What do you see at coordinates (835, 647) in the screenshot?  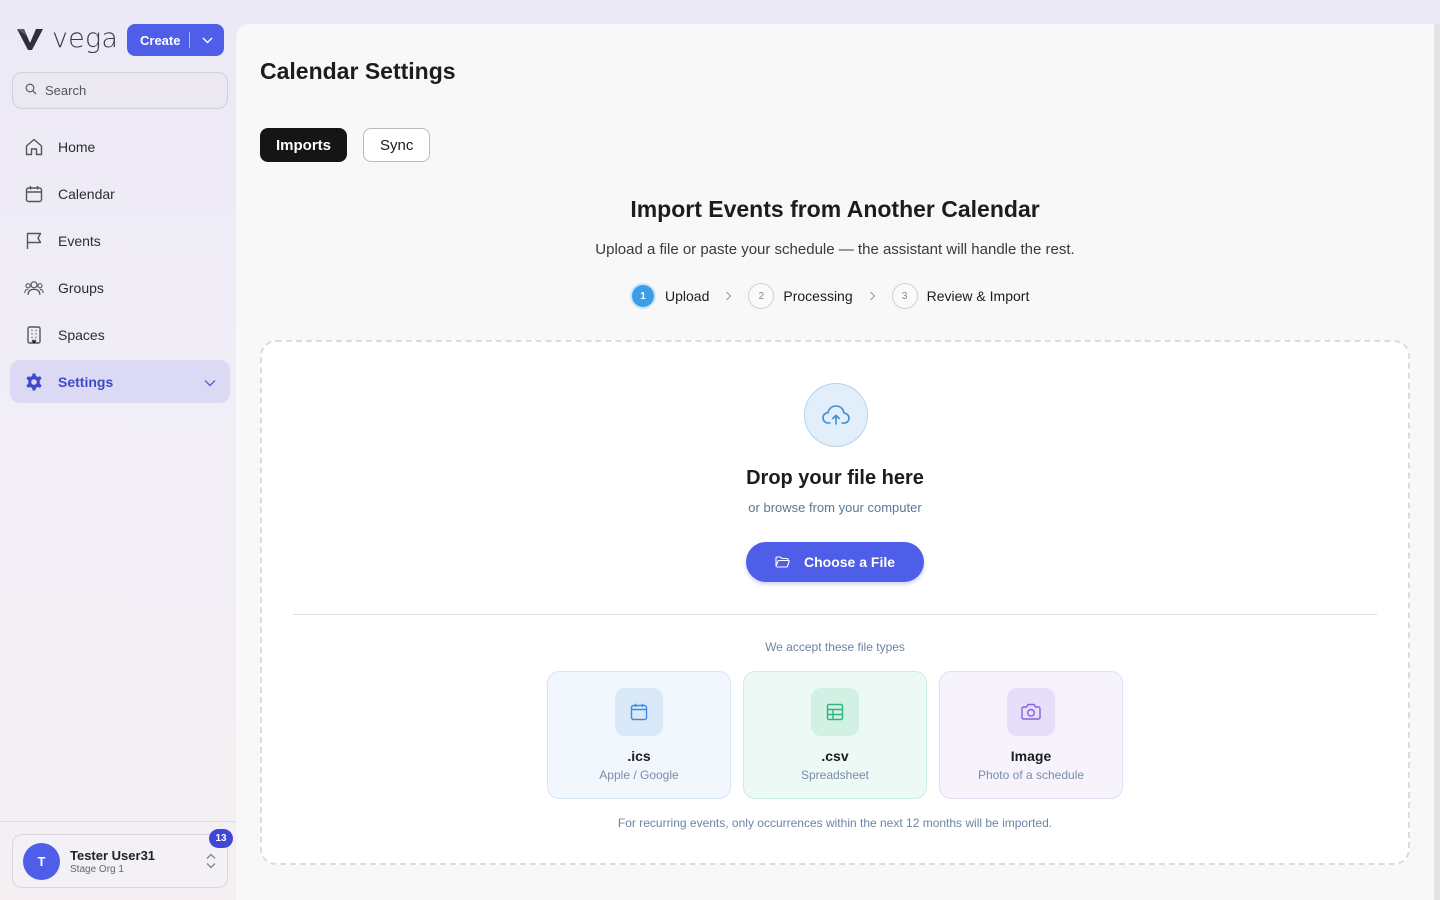 I see `accepted-types-label: We accept these file types` at bounding box center [835, 647].